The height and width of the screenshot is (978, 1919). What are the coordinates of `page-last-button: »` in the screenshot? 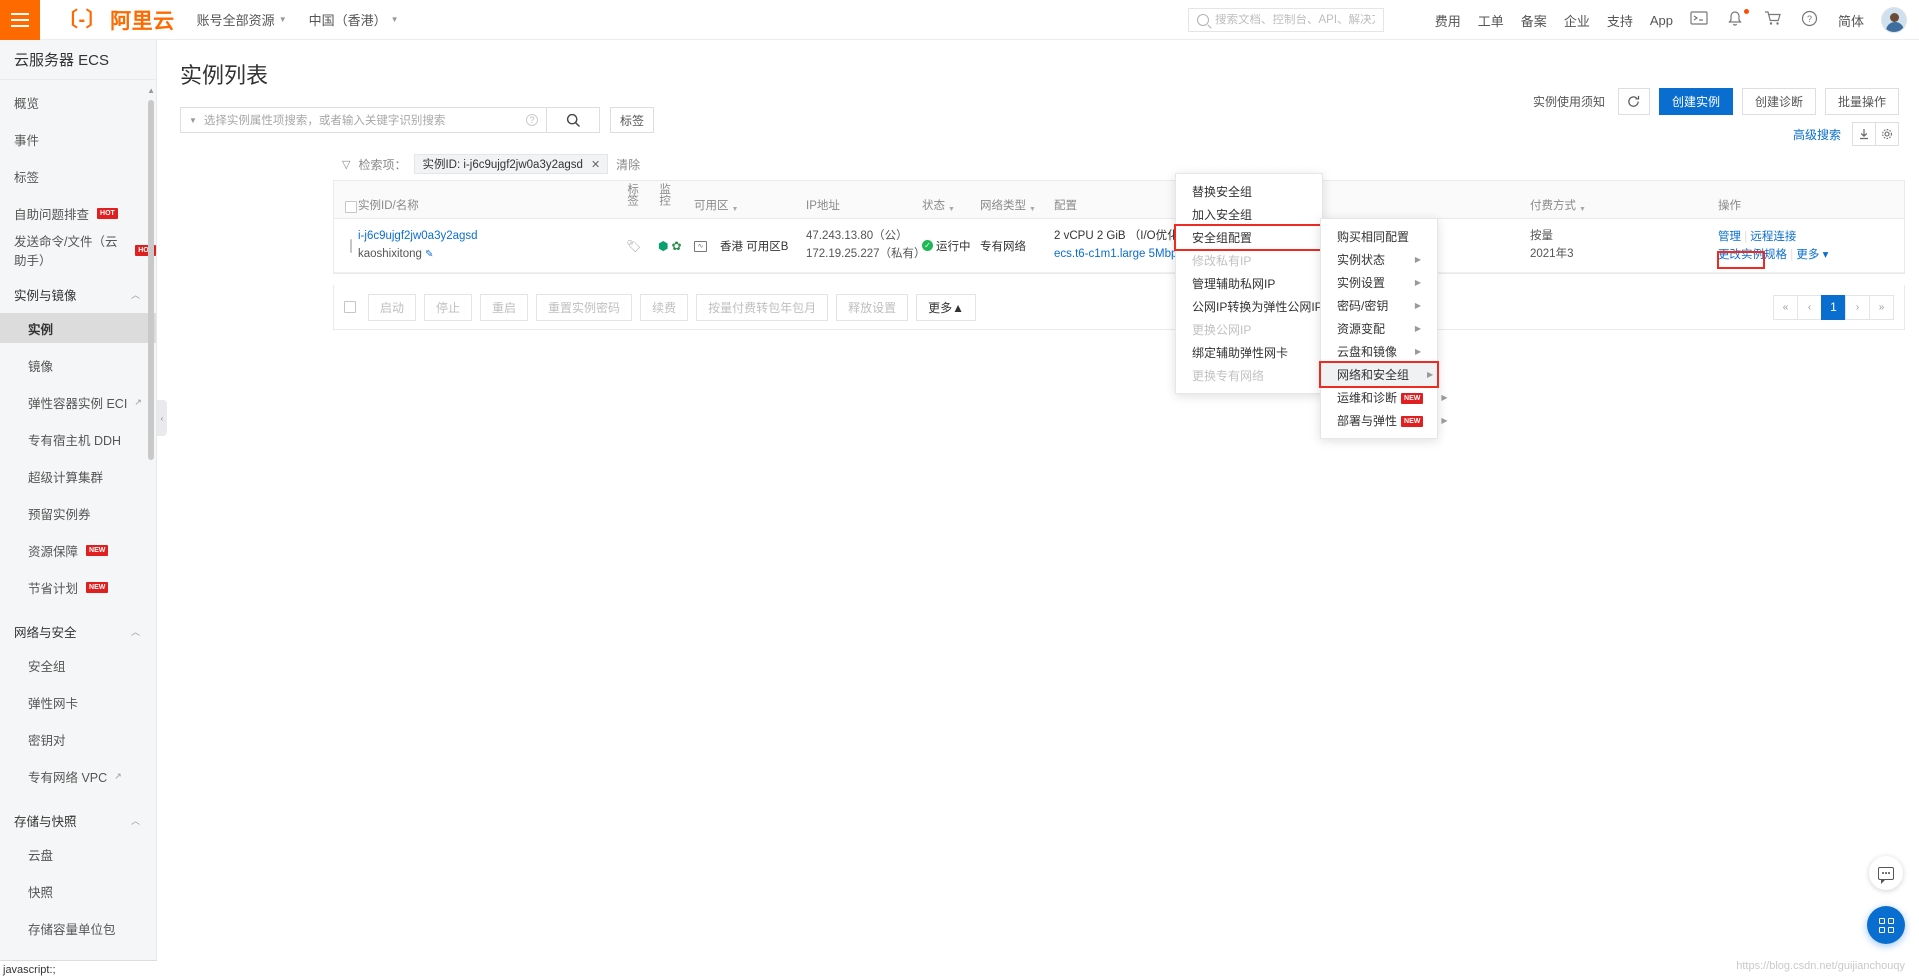 It's located at (1881, 307).